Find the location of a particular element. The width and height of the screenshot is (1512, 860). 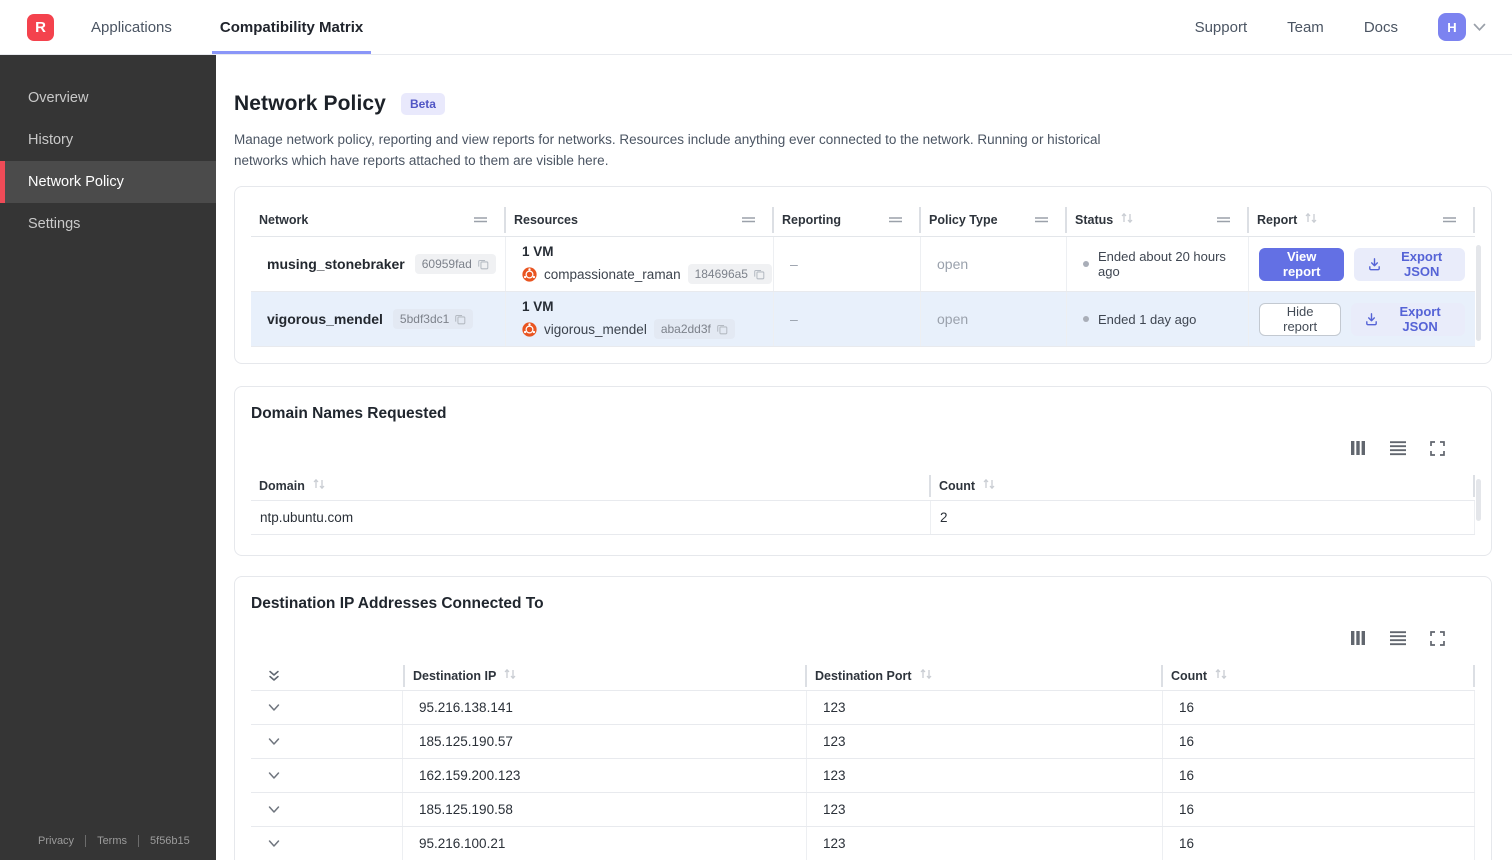

port-cell: 123 is located at coordinates (985, 843).